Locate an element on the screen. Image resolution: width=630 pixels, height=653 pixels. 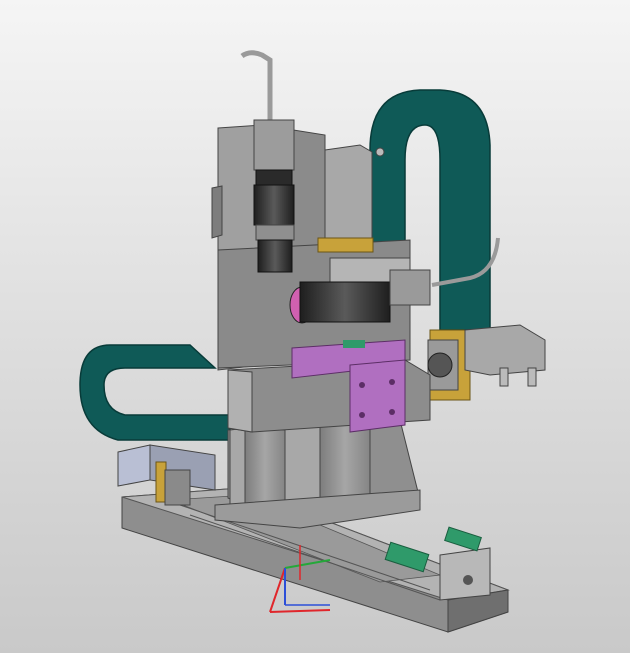
x-axis-servo-motor is located at coordinates (486, 362).